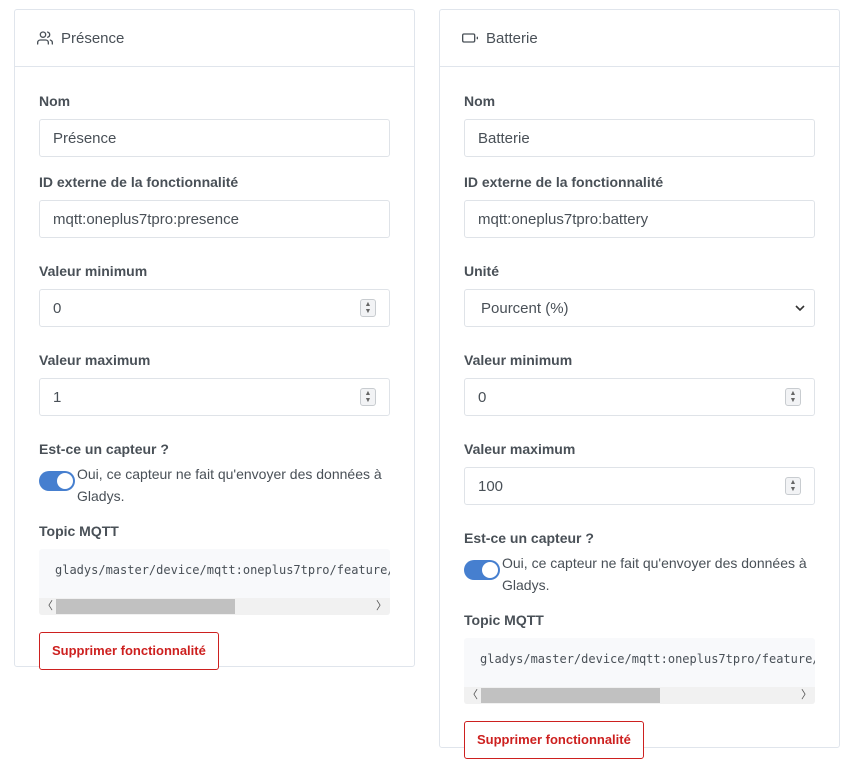 This screenshot has width=851, height=759. I want to click on max-value-input: 1 ▲ ▼, so click(214, 397).